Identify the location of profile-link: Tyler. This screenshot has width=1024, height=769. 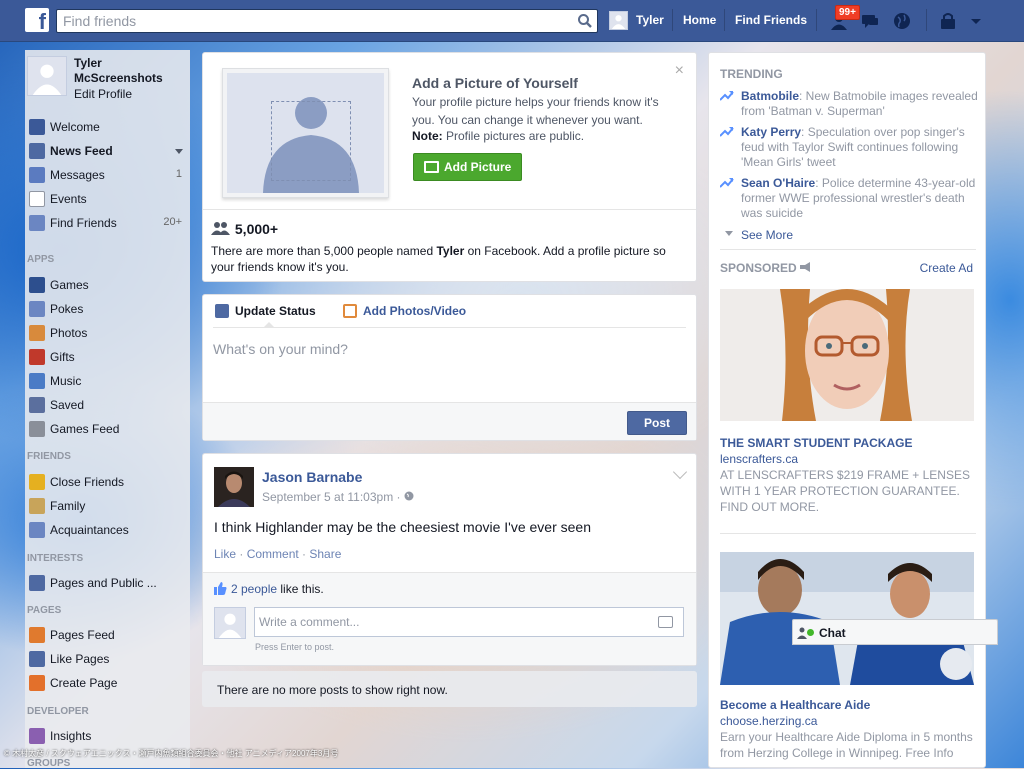
(650, 20).